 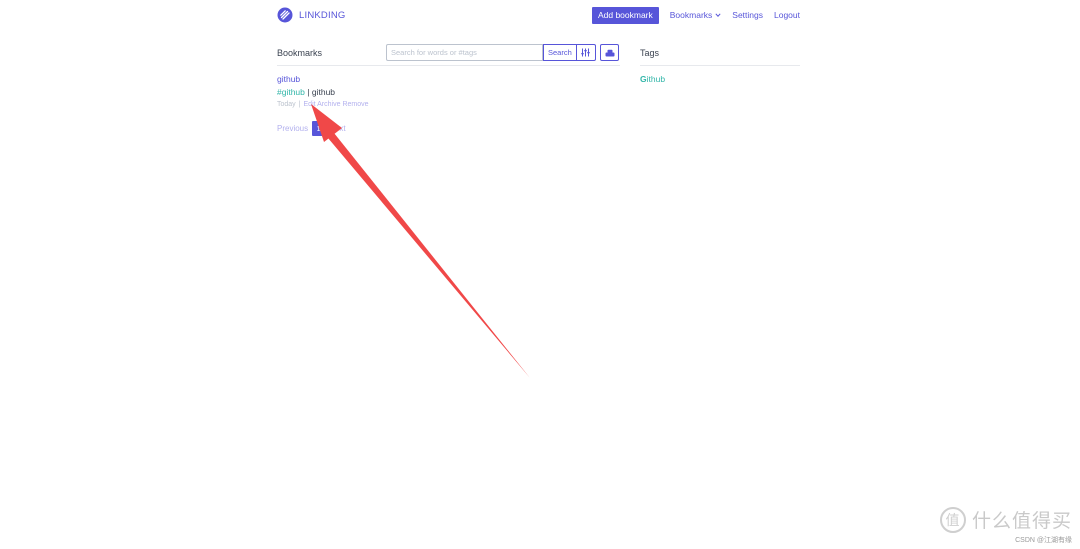 What do you see at coordinates (323, 79) in the screenshot?
I see `bookmark-title-link: github` at bounding box center [323, 79].